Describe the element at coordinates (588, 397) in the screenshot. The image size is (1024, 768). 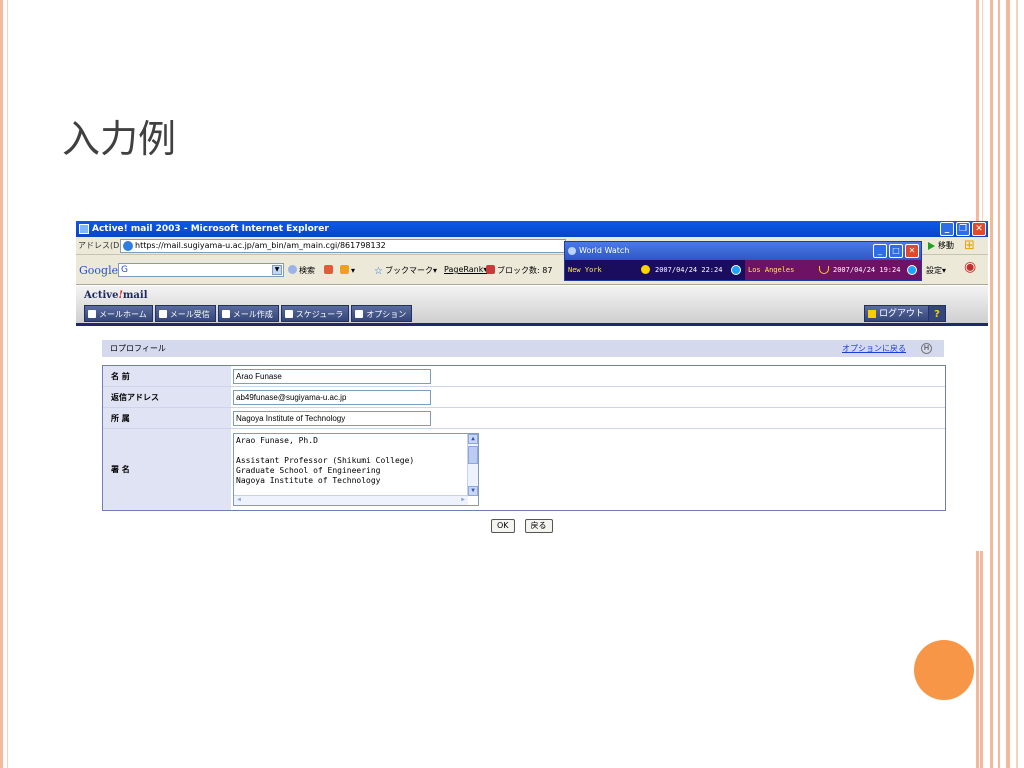
I see `reply-address-cell: ab49funase@sugiyama-u.ac.jp` at that location.